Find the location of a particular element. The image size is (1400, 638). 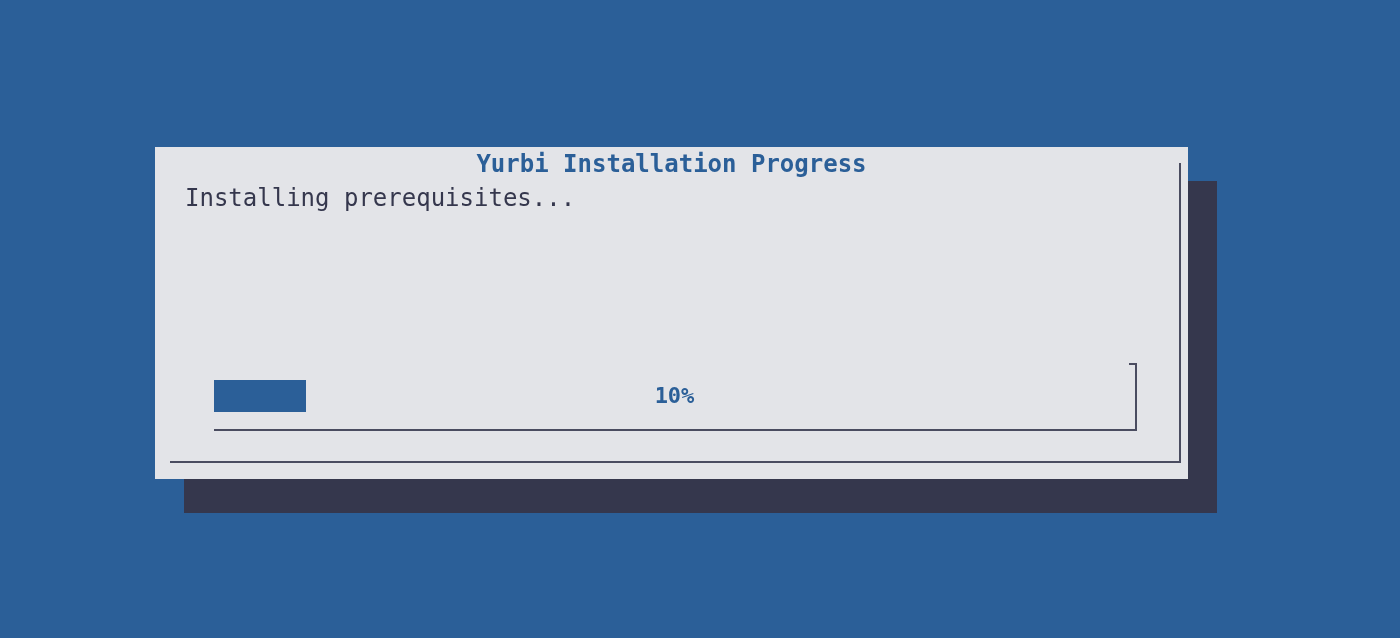

dialog-title: Yurbi Installation Progress is located at coordinates (671, 164).